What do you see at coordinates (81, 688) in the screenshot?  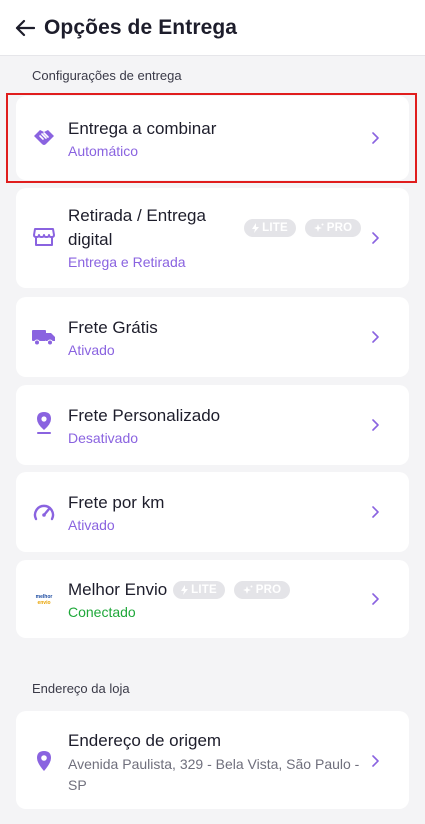 I see `section-label-store-address: Endereço da loja` at bounding box center [81, 688].